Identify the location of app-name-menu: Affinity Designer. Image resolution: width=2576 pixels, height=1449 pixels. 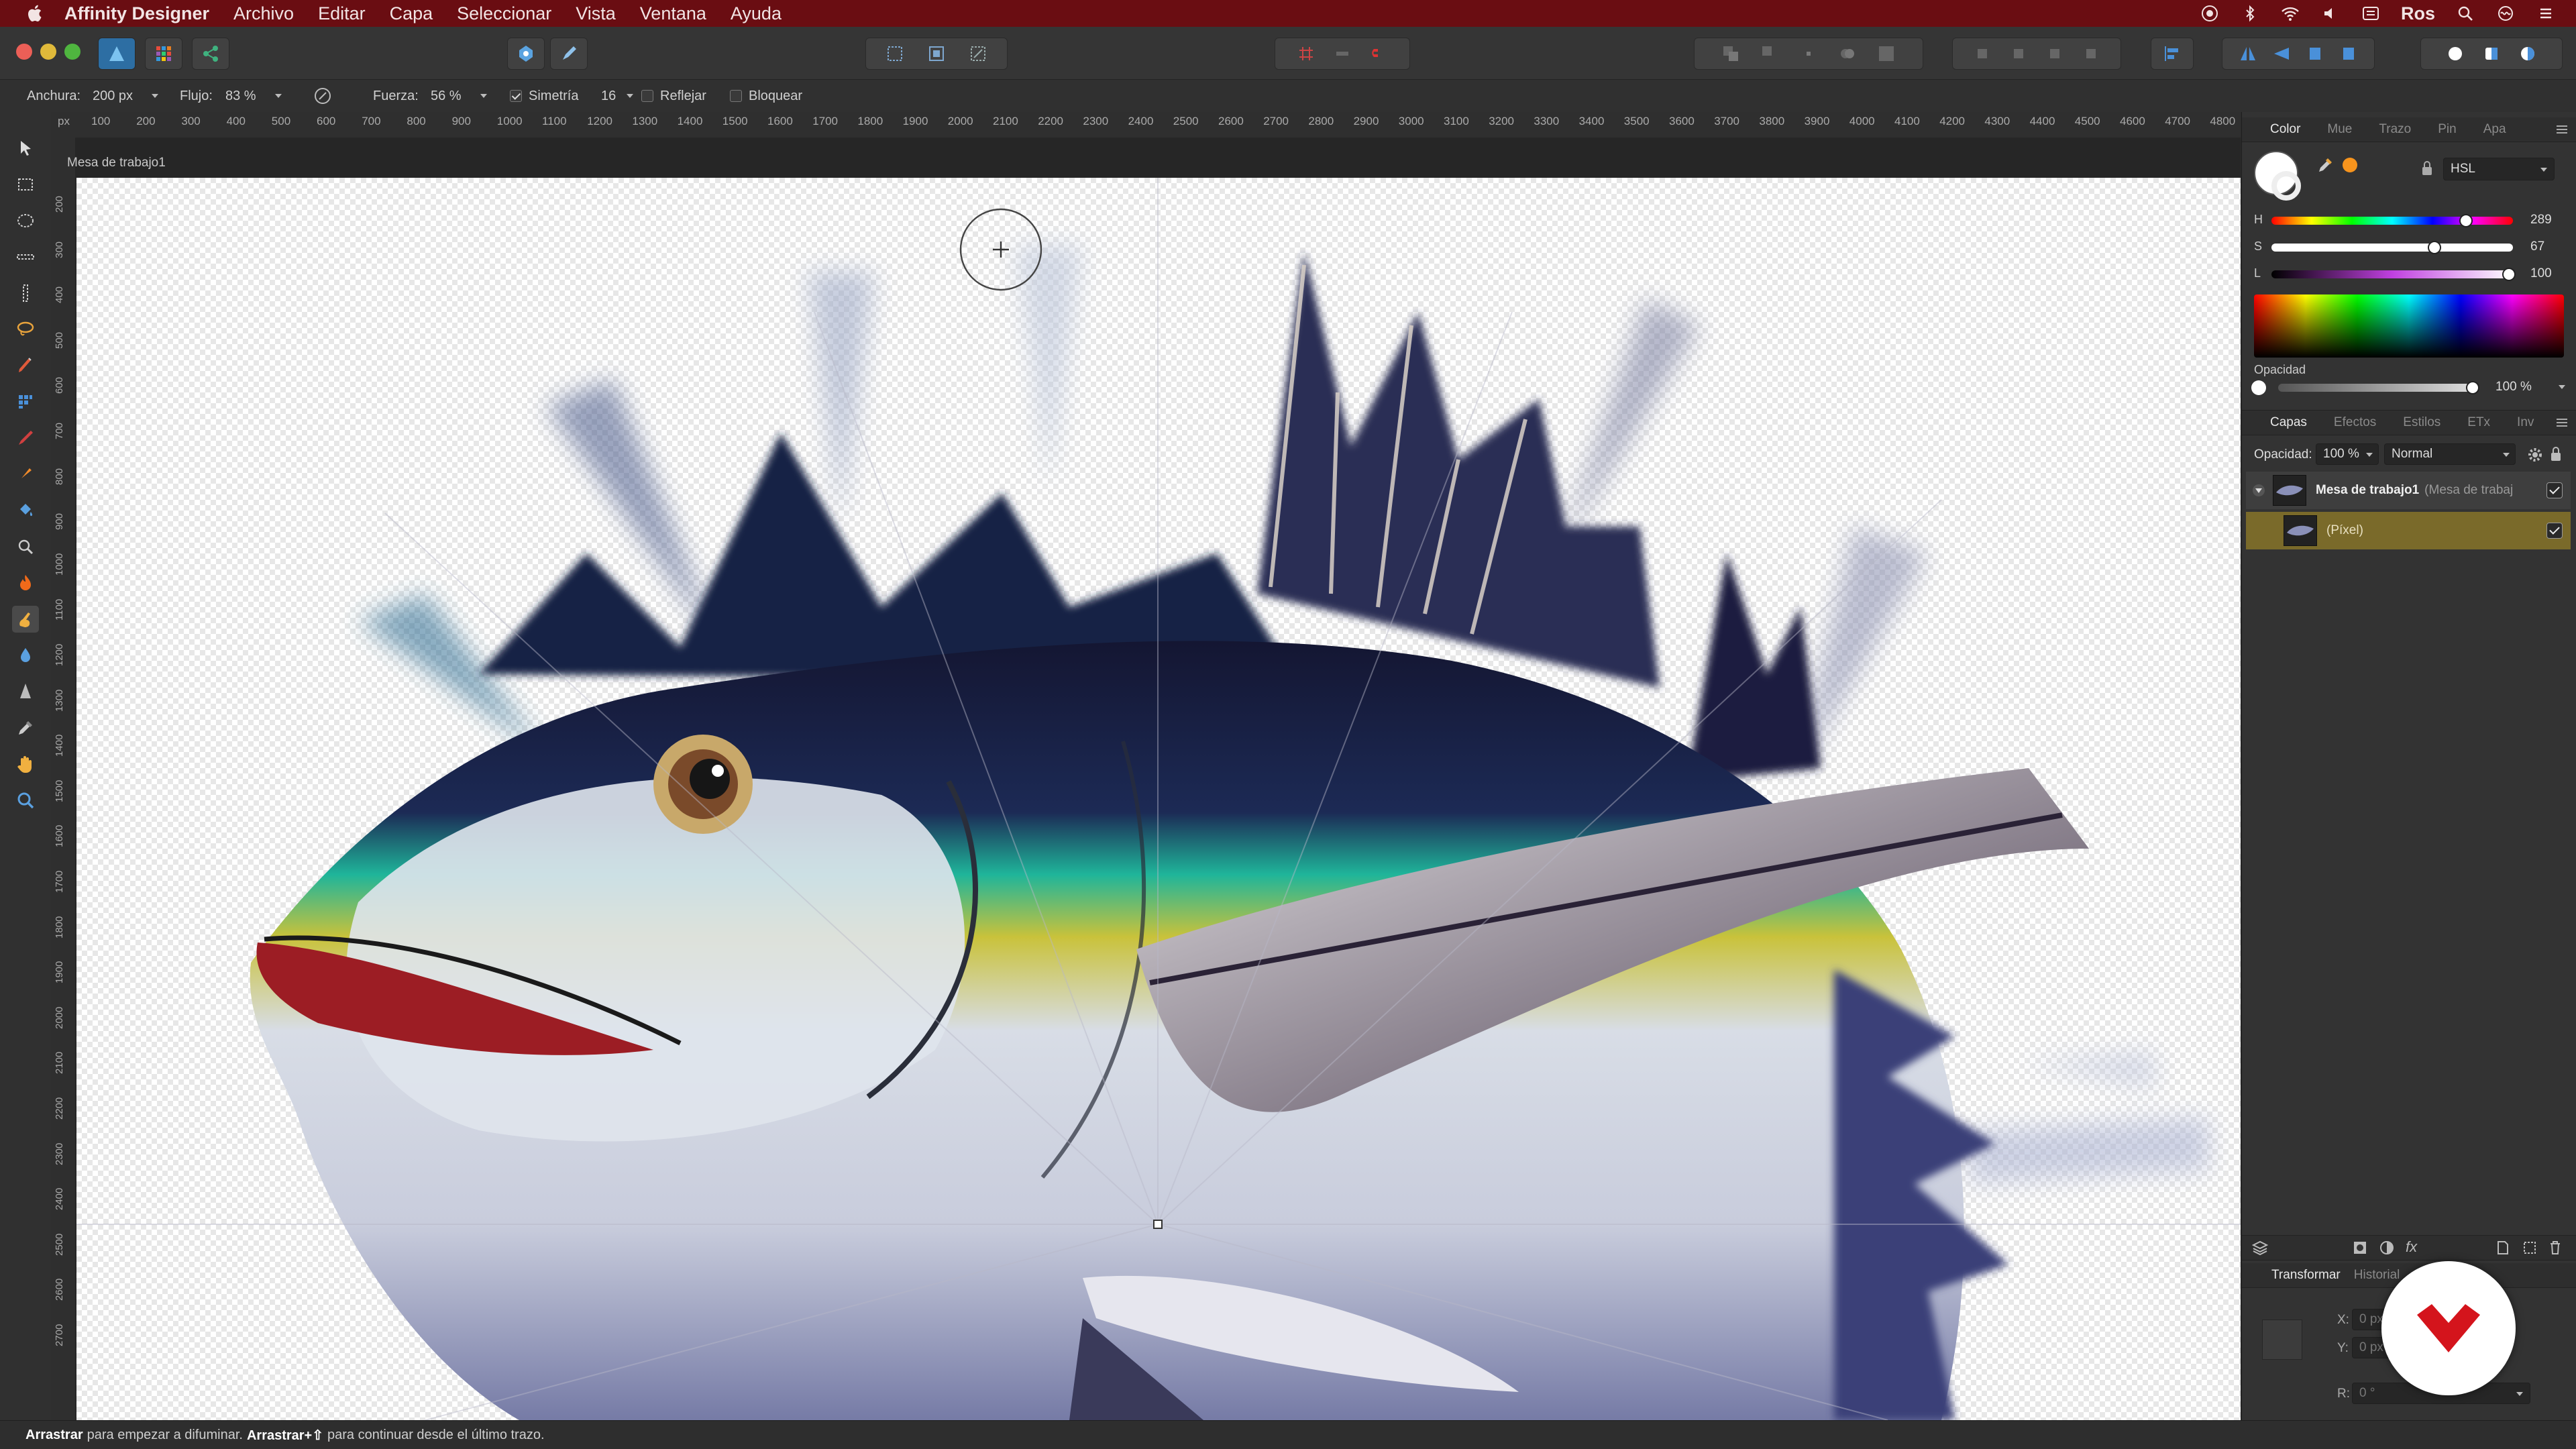
(136, 13).